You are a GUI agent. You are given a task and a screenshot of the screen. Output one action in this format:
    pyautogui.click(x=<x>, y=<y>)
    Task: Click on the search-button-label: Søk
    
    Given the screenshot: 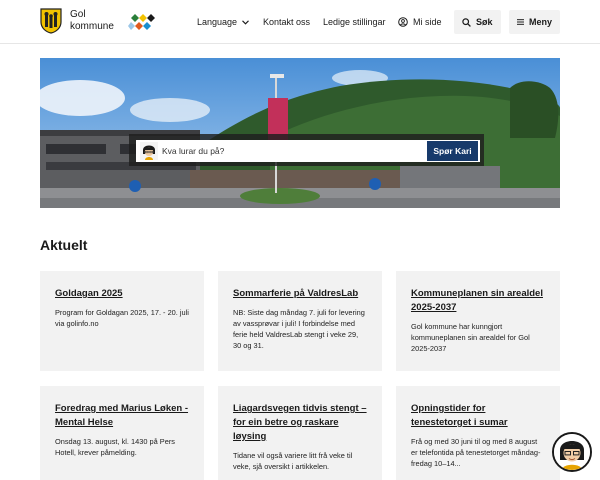 What is the action you would take?
    pyautogui.click(x=484, y=22)
    